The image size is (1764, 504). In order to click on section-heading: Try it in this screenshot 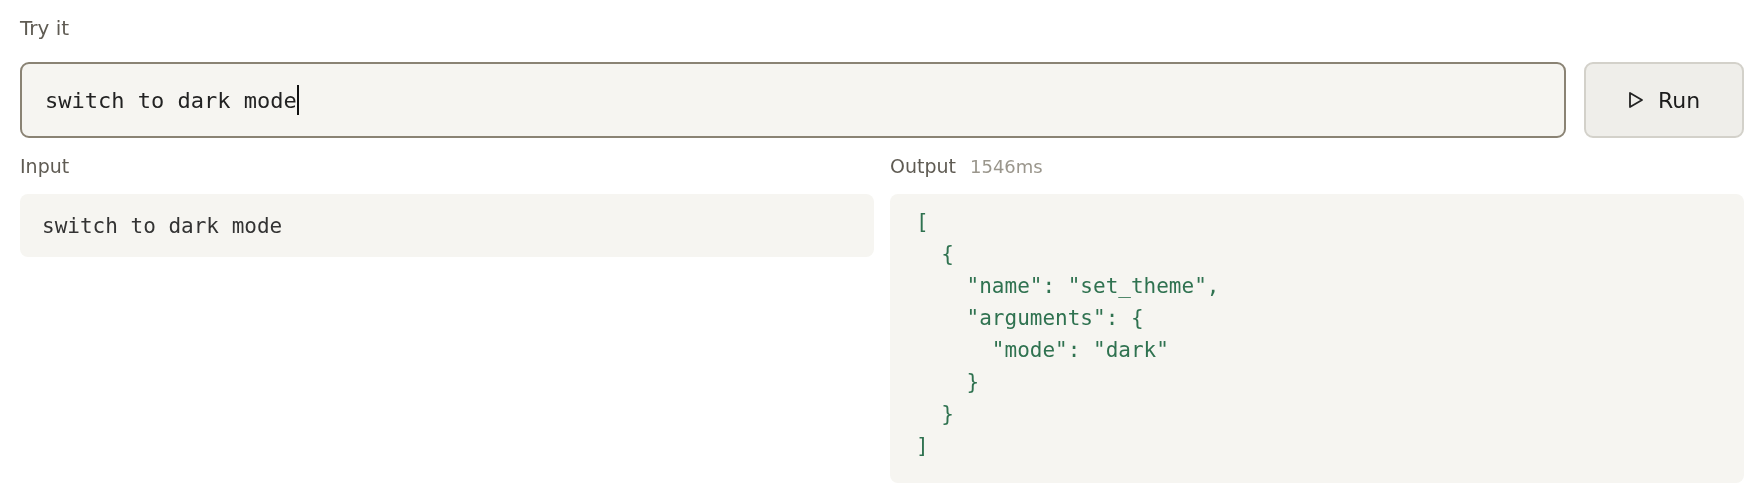, I will do `click(45, 29)`.